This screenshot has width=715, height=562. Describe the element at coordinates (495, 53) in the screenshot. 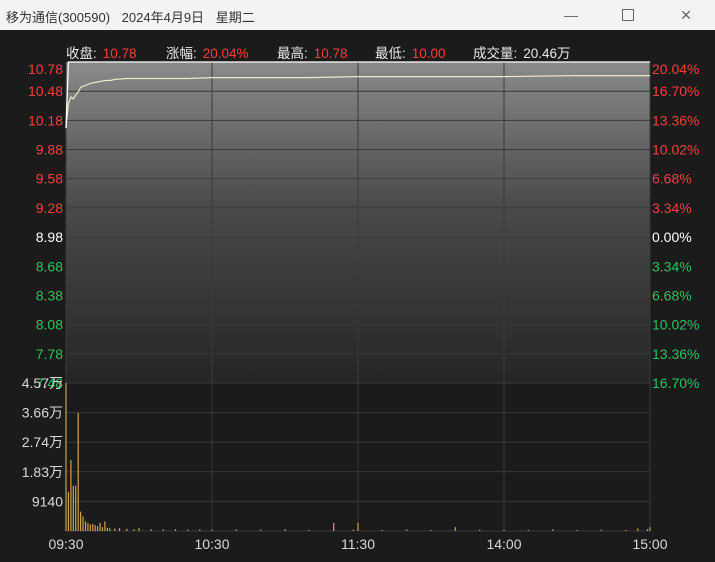

I see `volume-label: 成交量:` at that location.